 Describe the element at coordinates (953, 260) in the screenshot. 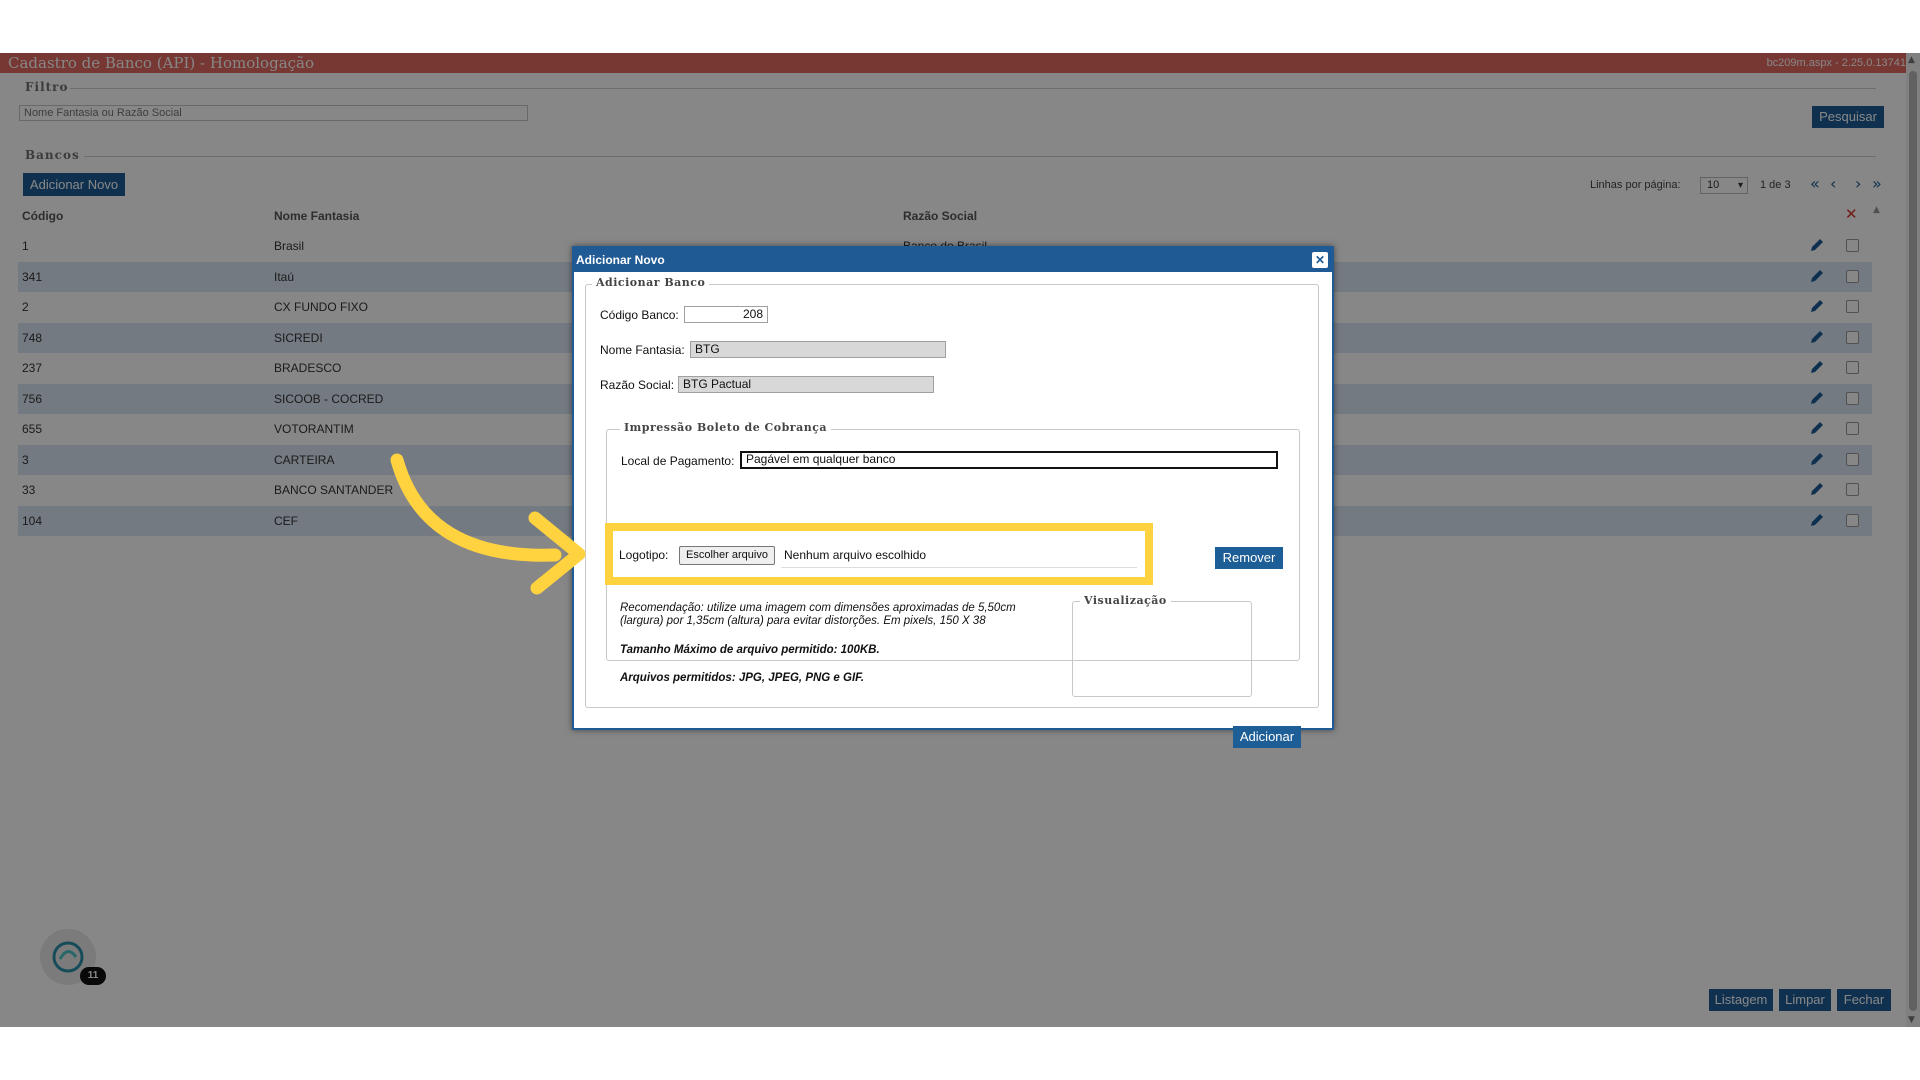

I see `modal-header: Adicionar Novo ✕` at that location.